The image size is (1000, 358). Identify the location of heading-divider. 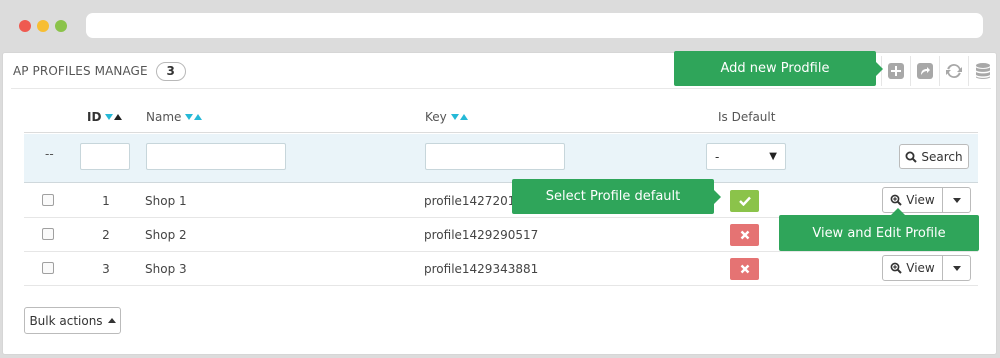
(501, 88).